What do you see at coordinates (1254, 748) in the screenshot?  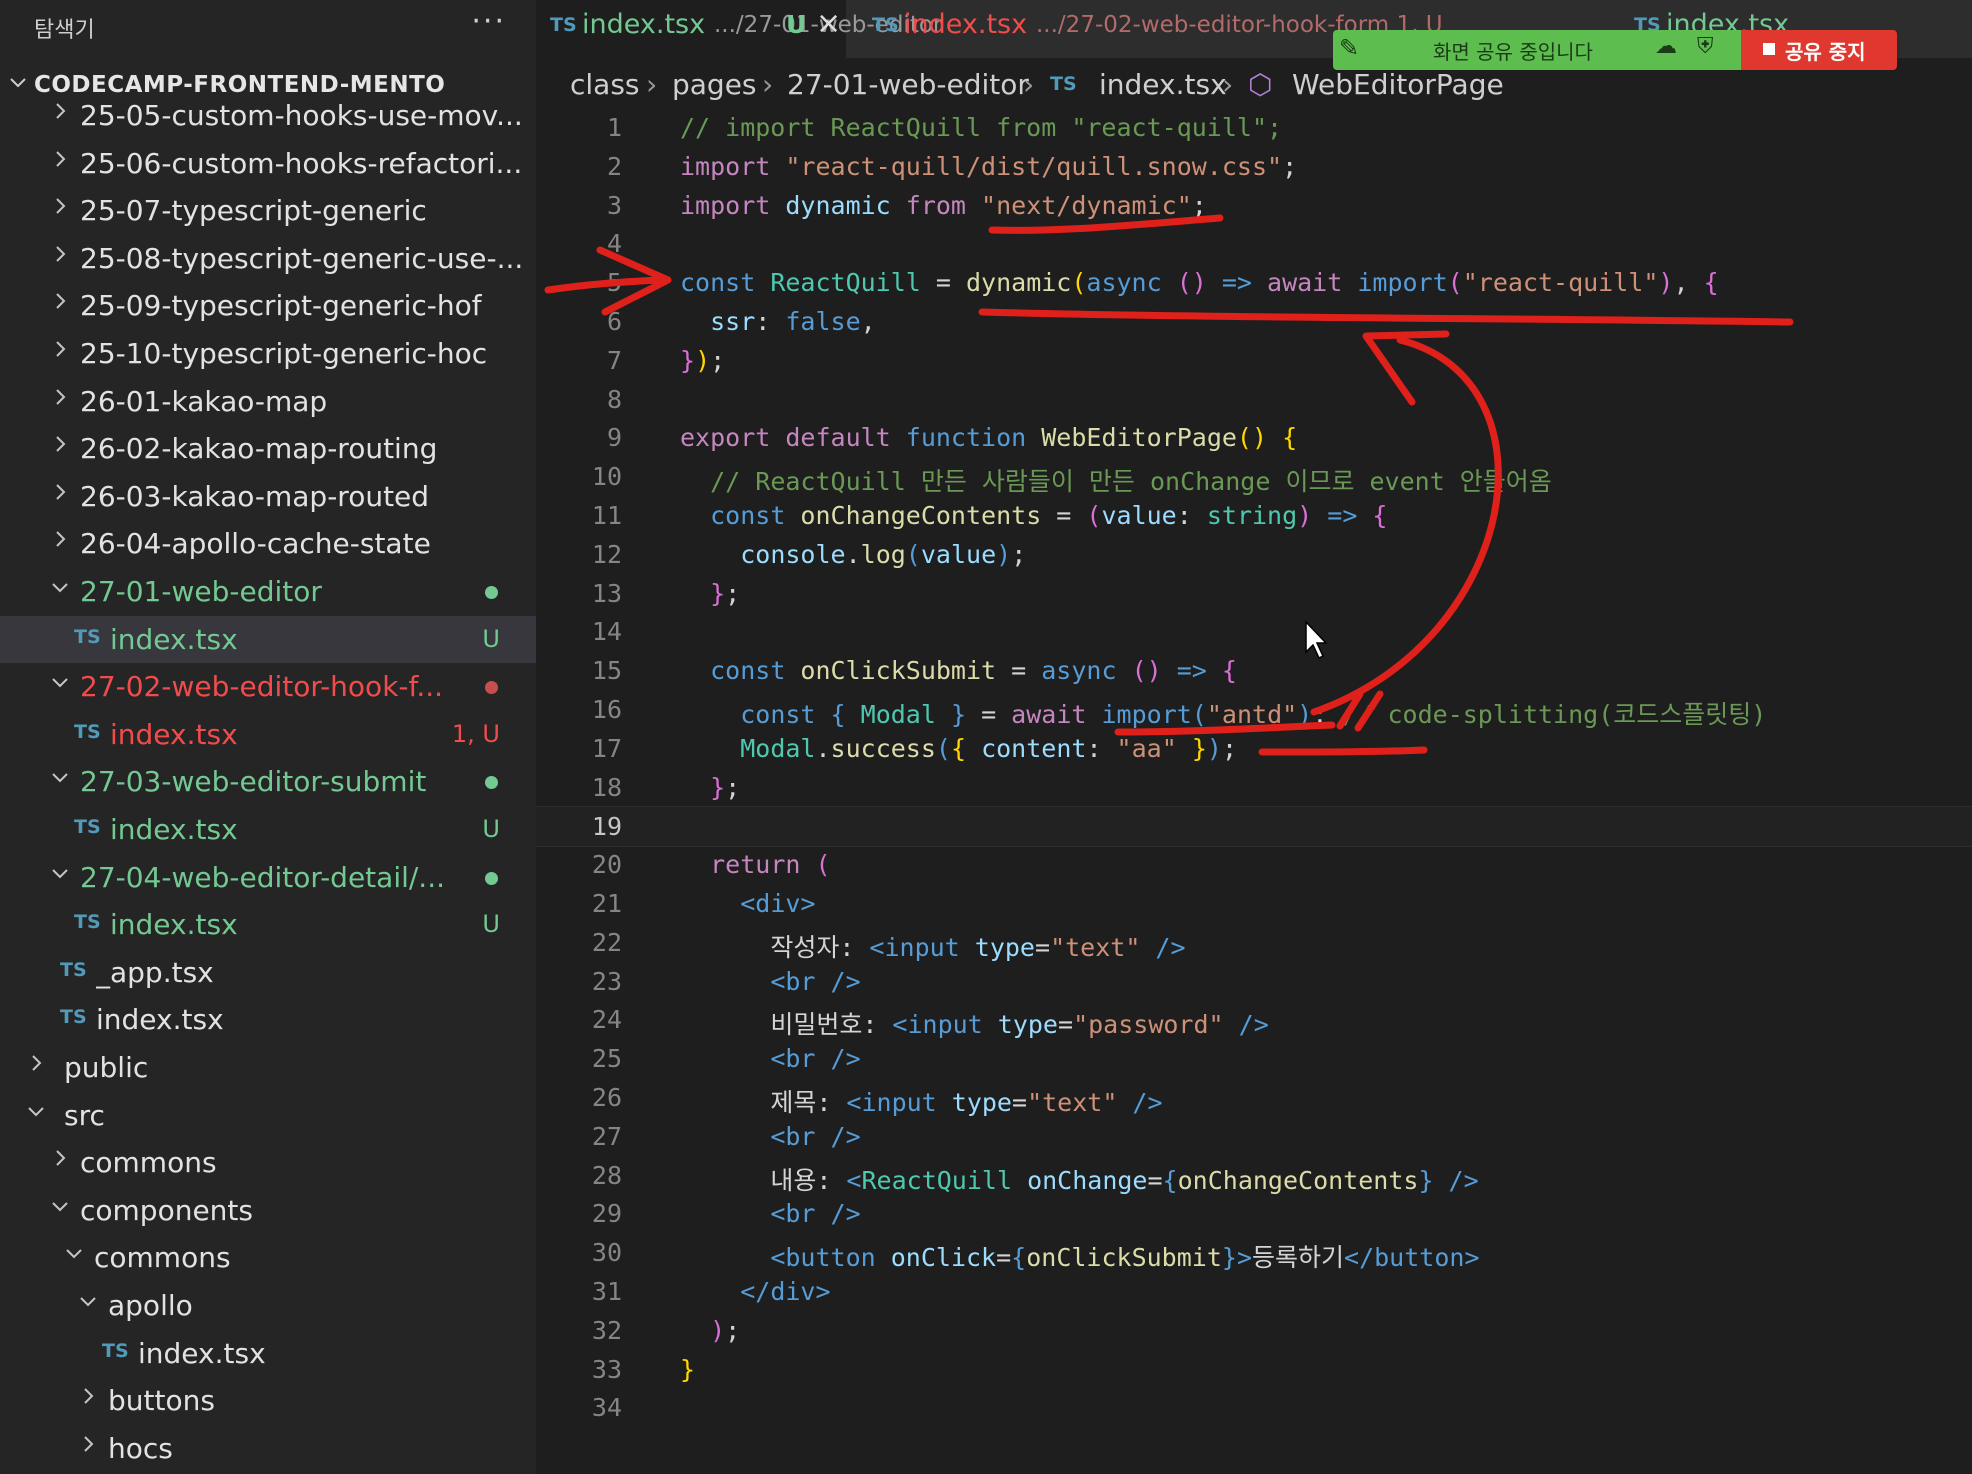 I see `code-line: 17 Modal.success({ content: "aa" });` at bounding box center [1254, 748].